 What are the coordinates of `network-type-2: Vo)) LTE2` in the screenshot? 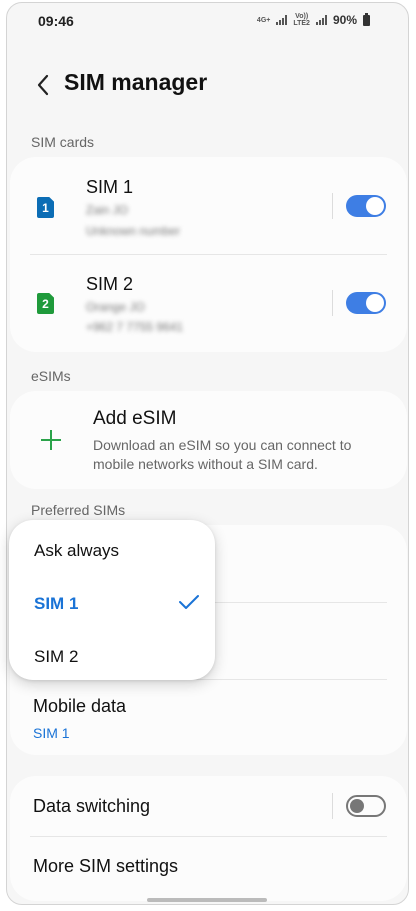 It's located at (301, 20).